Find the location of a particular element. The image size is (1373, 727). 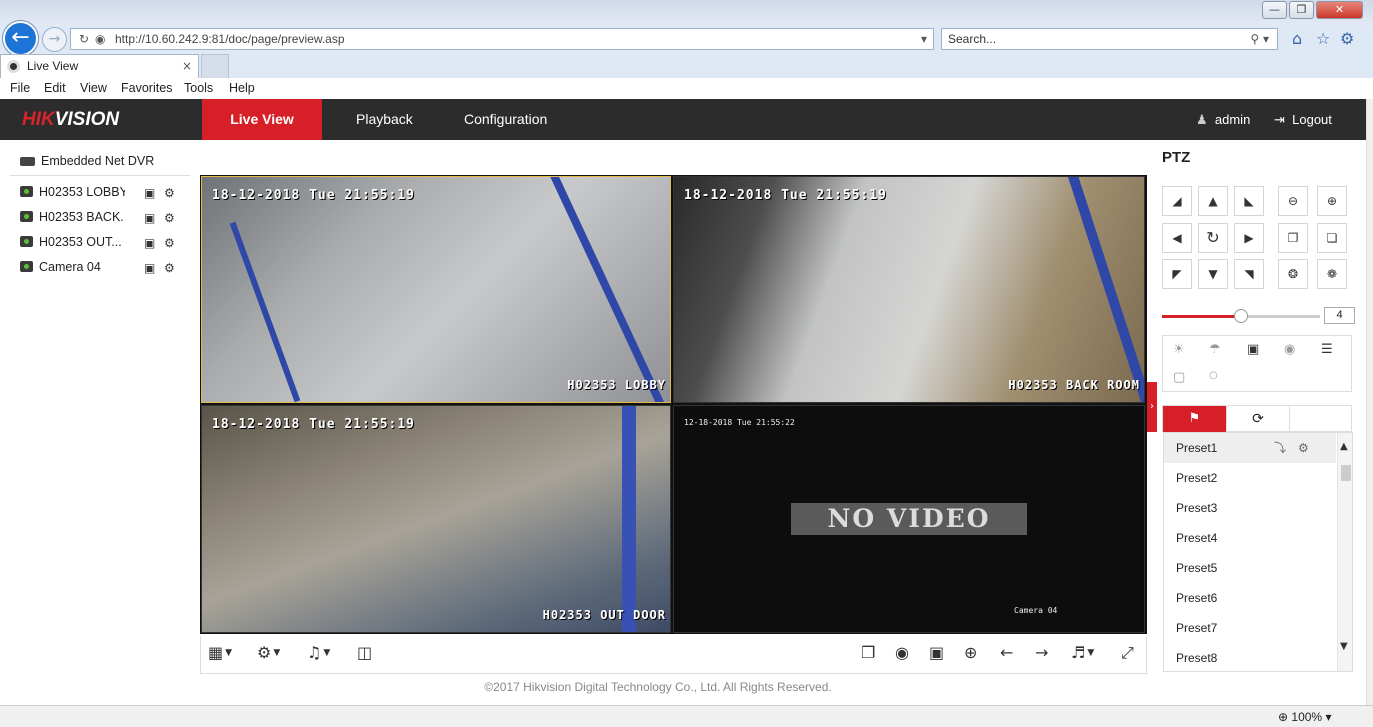

capture-icon: ◉ is located at coordinates (902, 652).